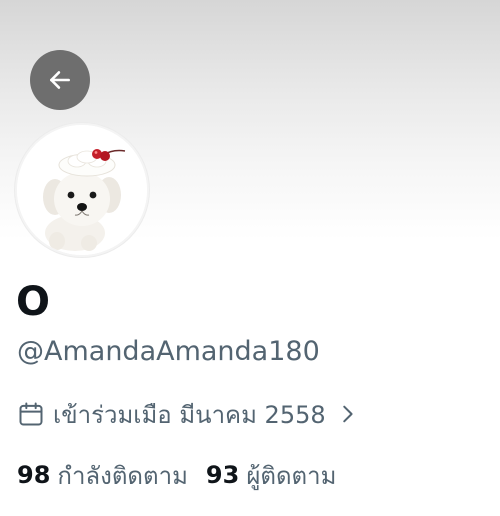 This screenshot has height=516, width=500. Describe the element at coordinates (222, 475) in the screenshot. I see `followers-count: 93` at that location.